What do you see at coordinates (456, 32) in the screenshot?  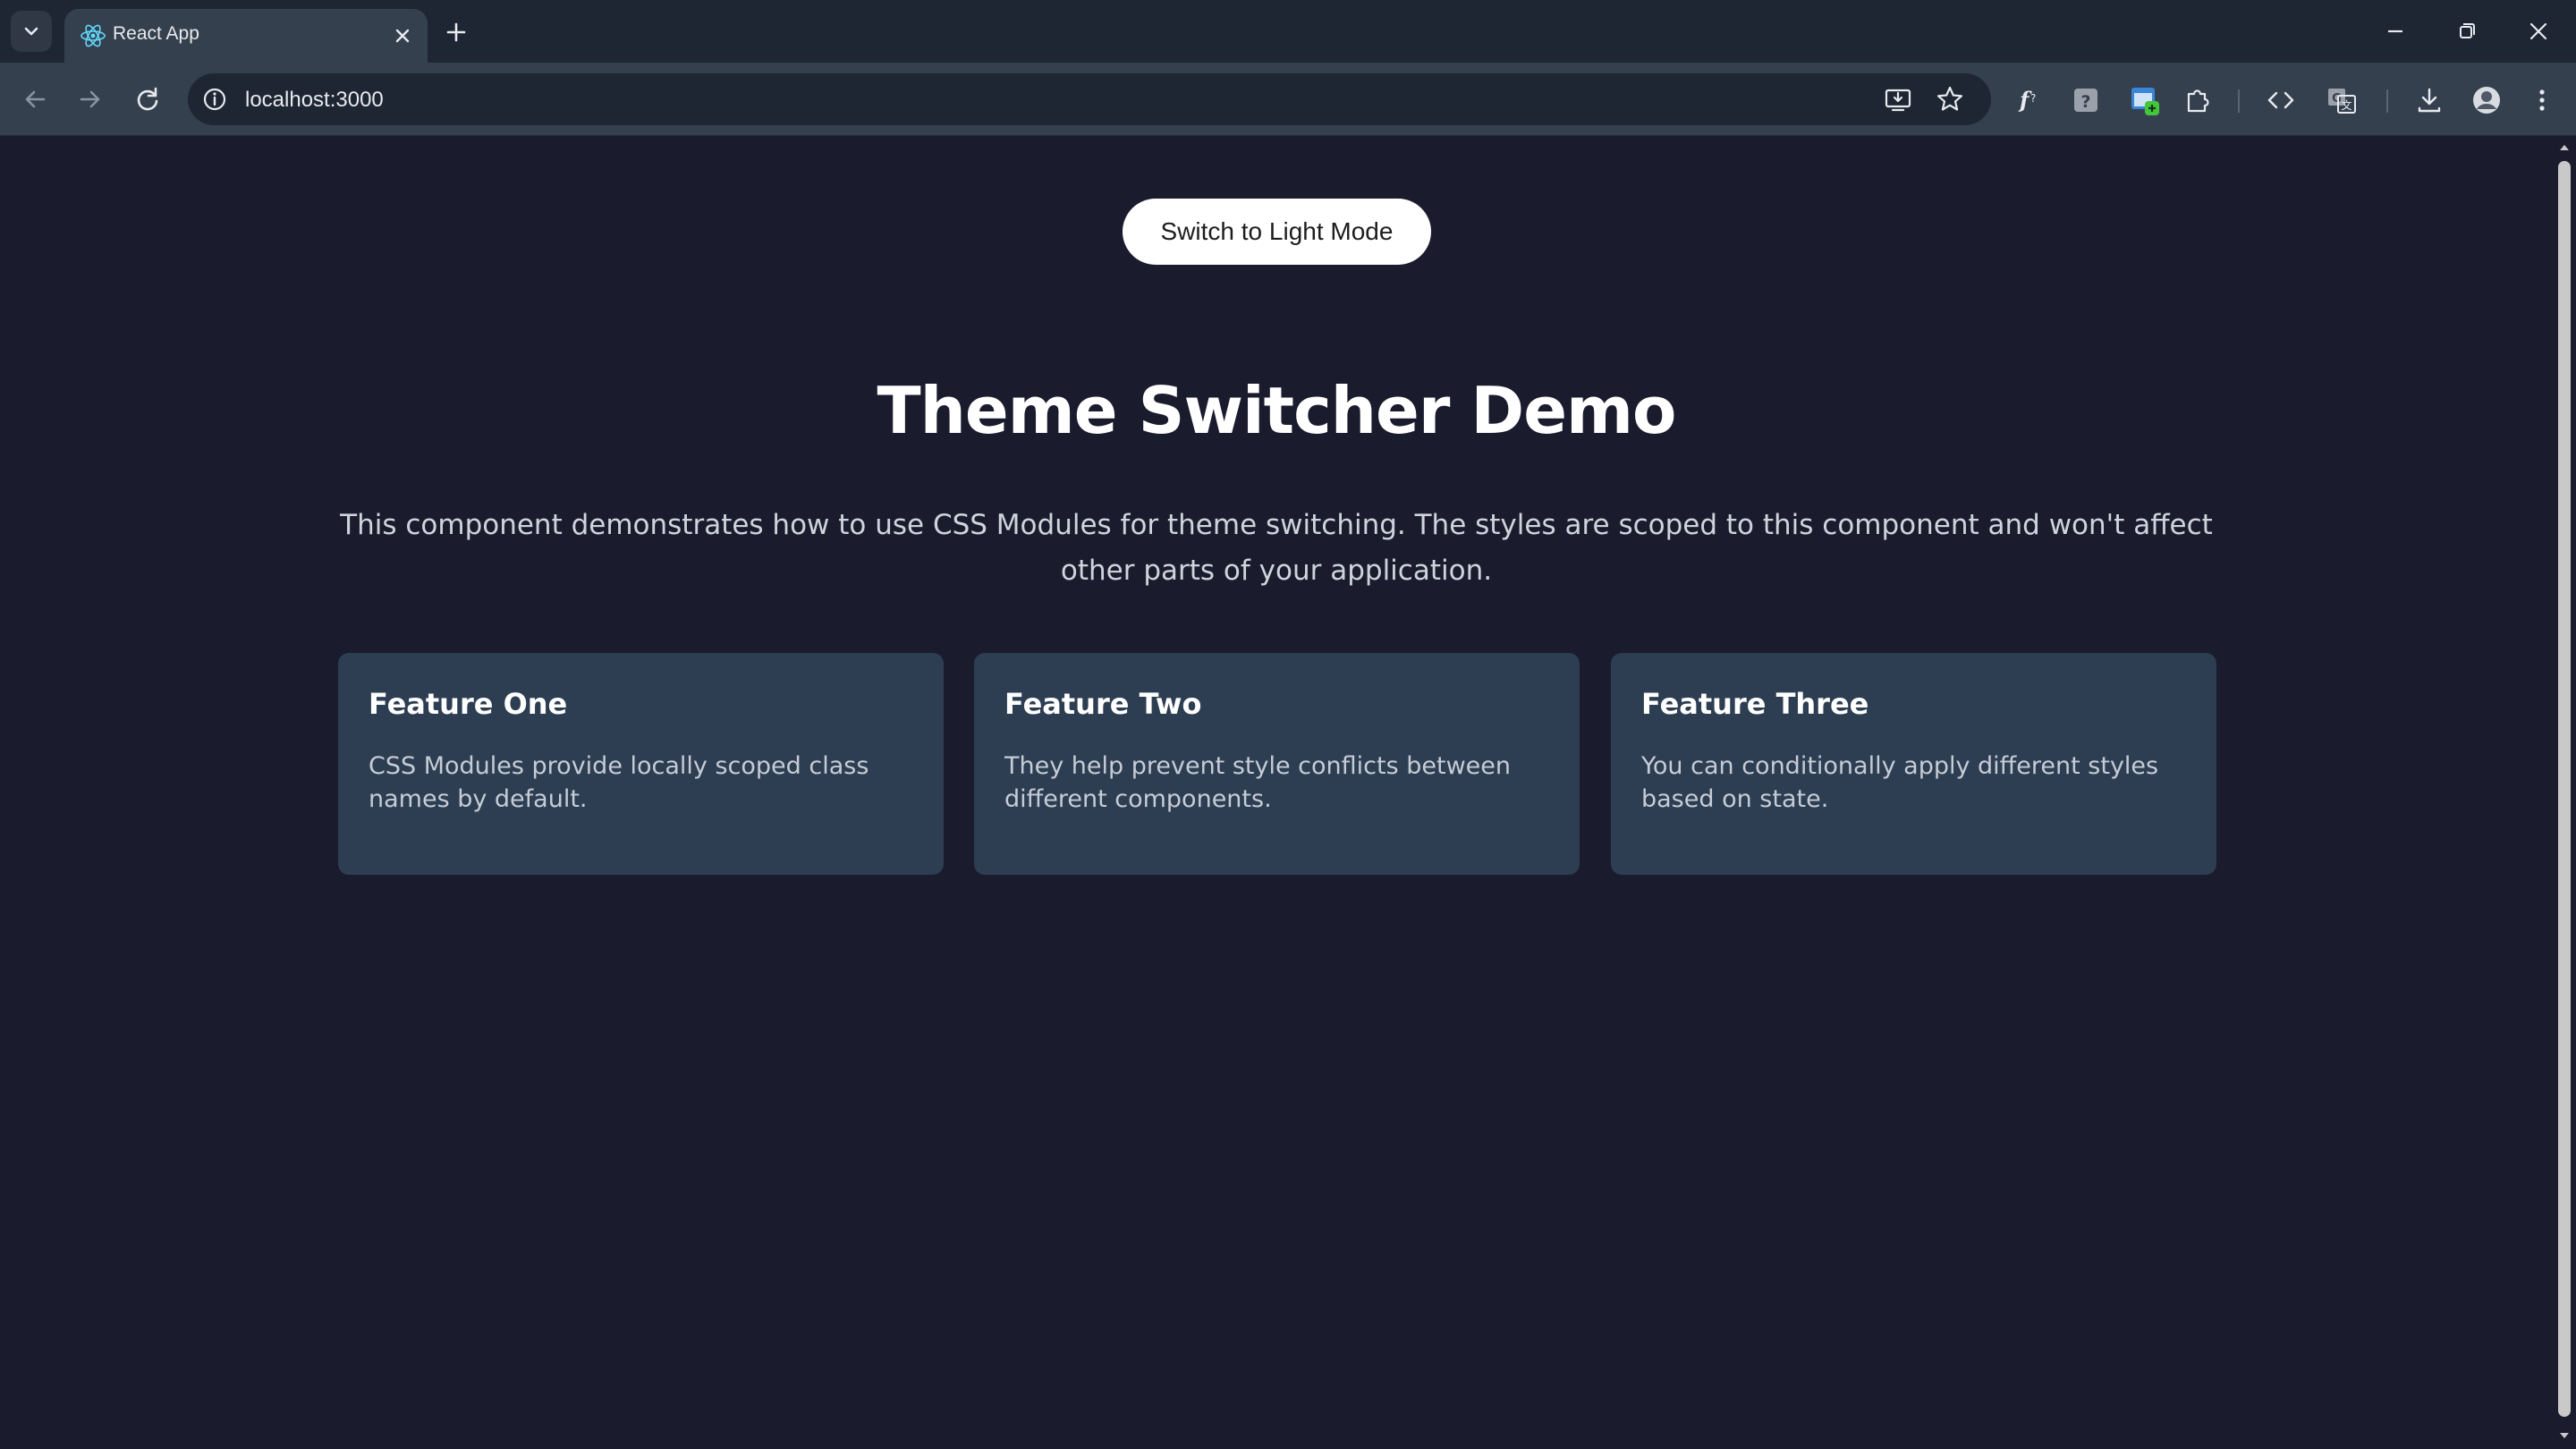 I see `plus-icon` at bounding box center [456, 32].